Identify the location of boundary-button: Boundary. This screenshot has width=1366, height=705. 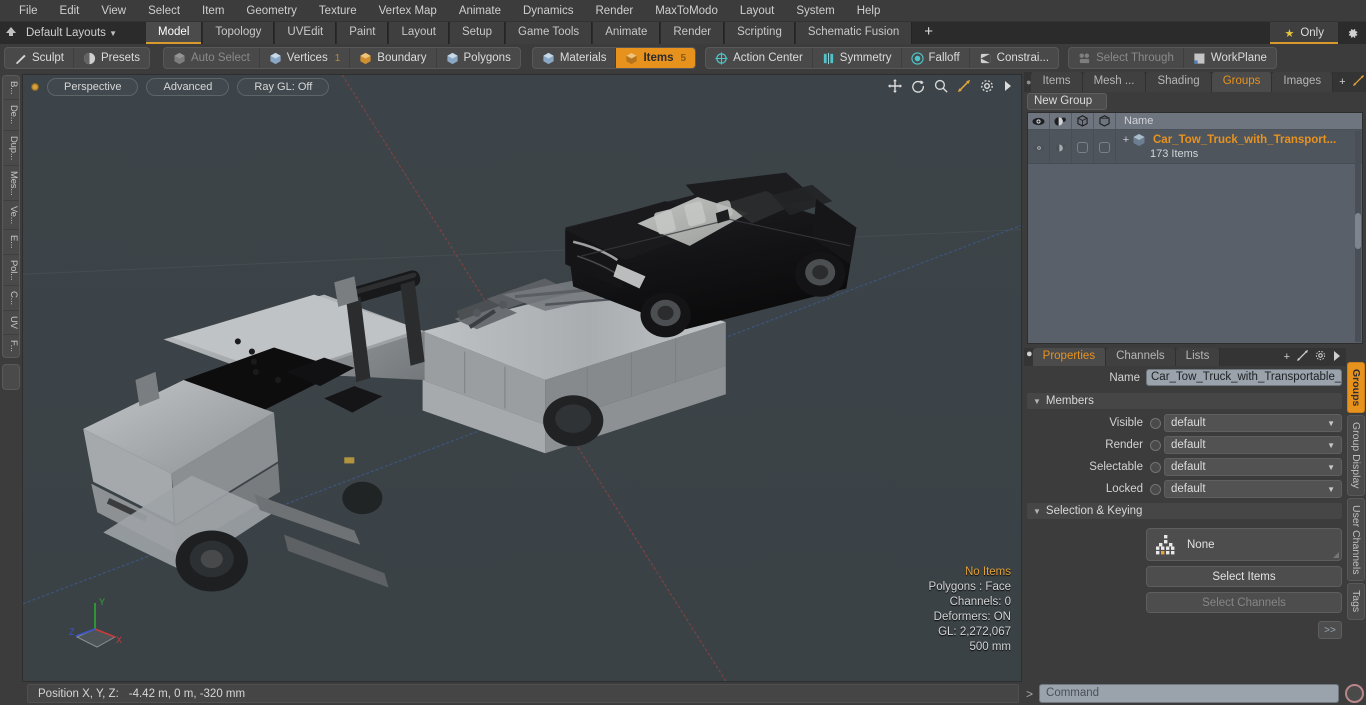
(393, 58).